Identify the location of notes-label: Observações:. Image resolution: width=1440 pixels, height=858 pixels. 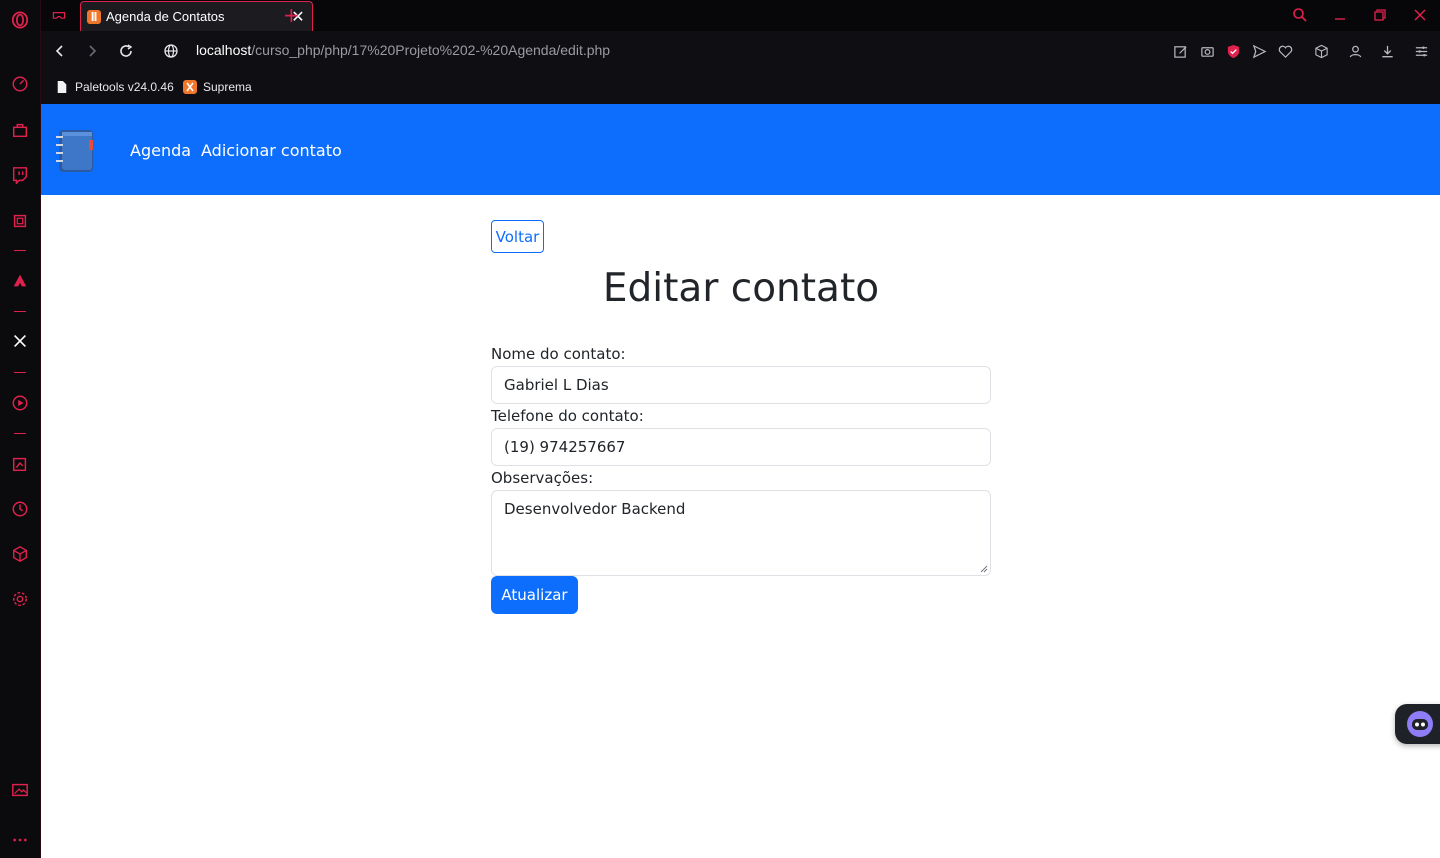
(542, 478).